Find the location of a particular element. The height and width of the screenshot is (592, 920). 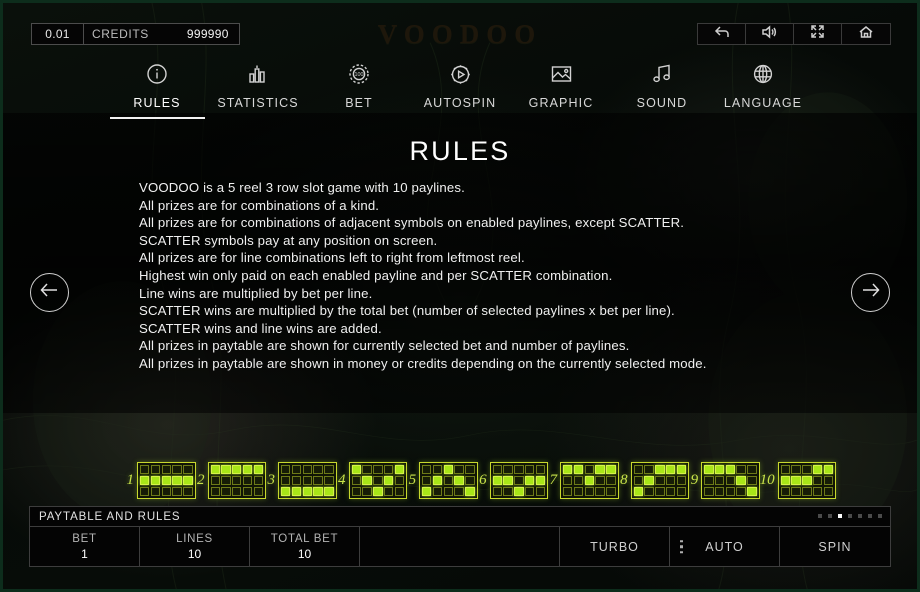

sound-button is located at coordinates (770, 34).